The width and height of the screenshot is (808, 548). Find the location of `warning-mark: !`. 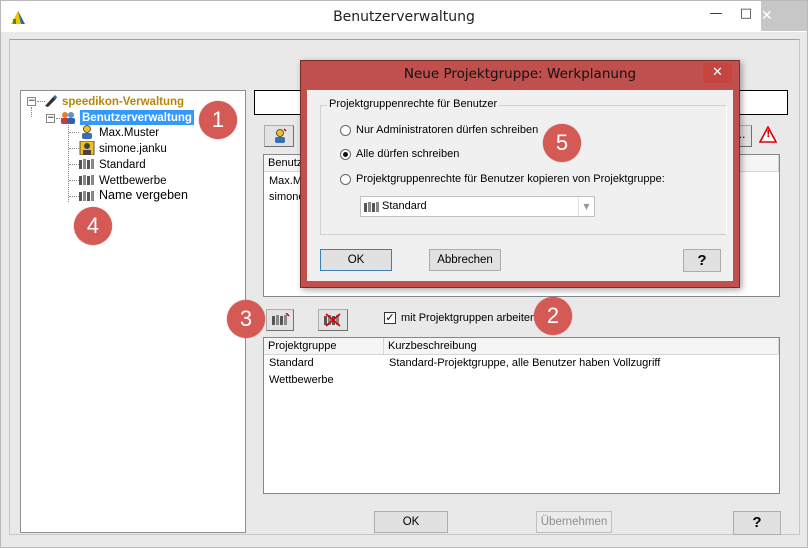

warning-mark: ! is located at coordinates (768, 134).